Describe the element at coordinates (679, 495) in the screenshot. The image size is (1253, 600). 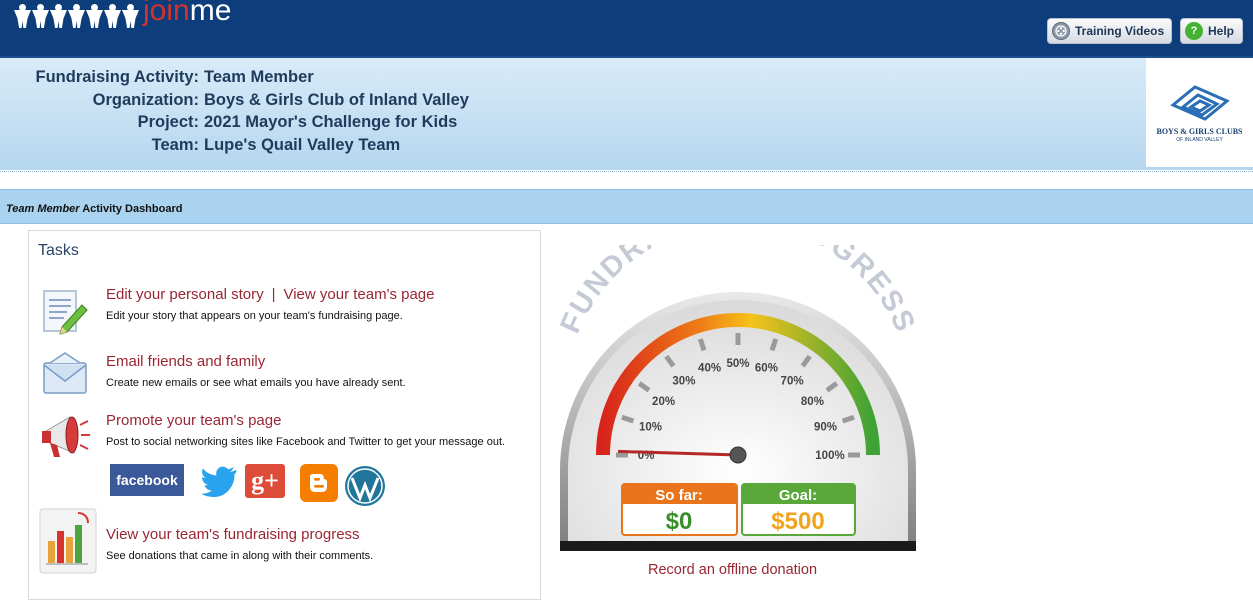
I see `so-far-label: So far:` at that location.